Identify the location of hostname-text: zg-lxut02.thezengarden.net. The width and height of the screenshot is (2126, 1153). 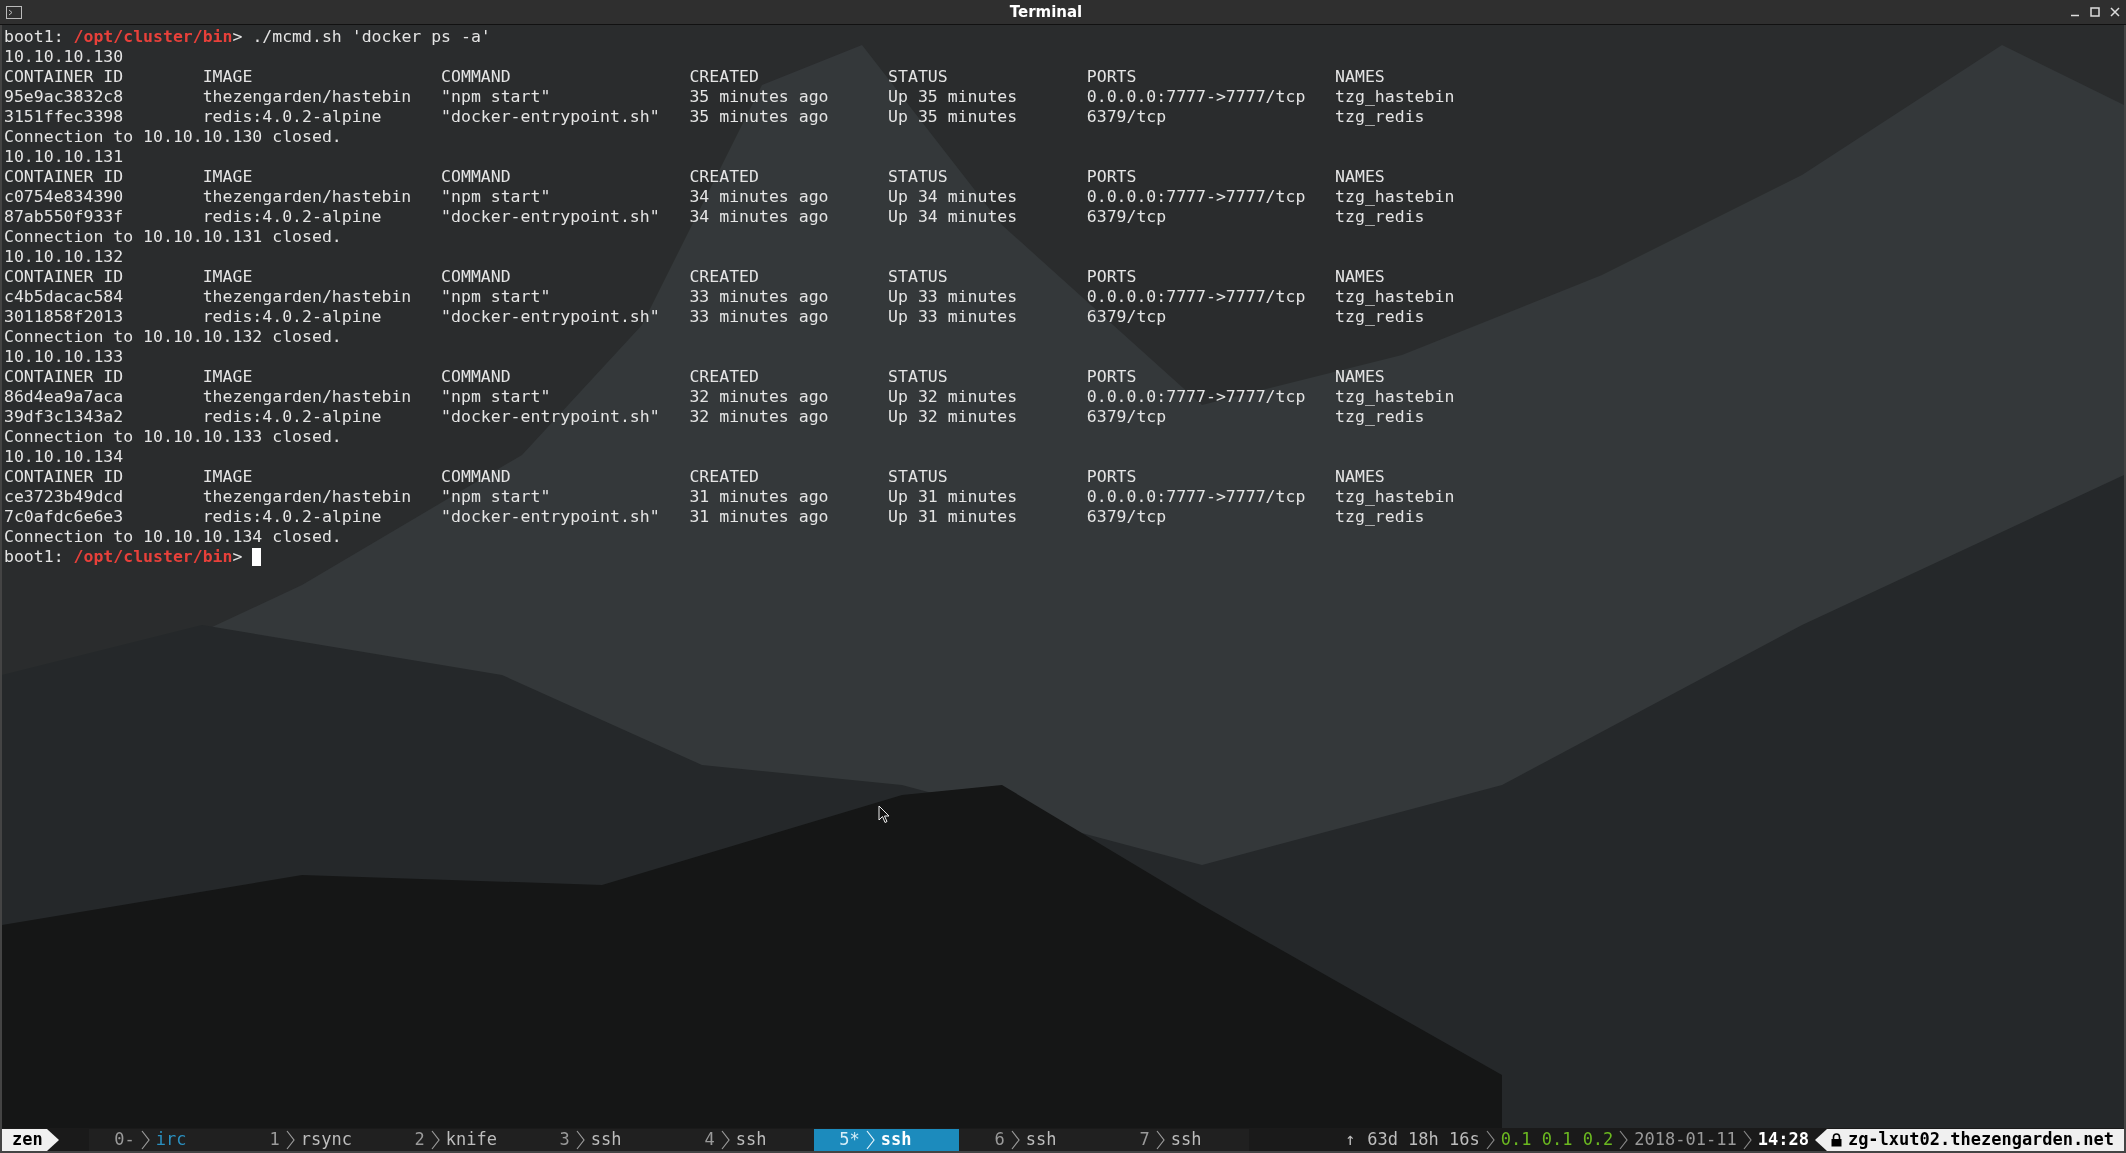
(1980, 1139).